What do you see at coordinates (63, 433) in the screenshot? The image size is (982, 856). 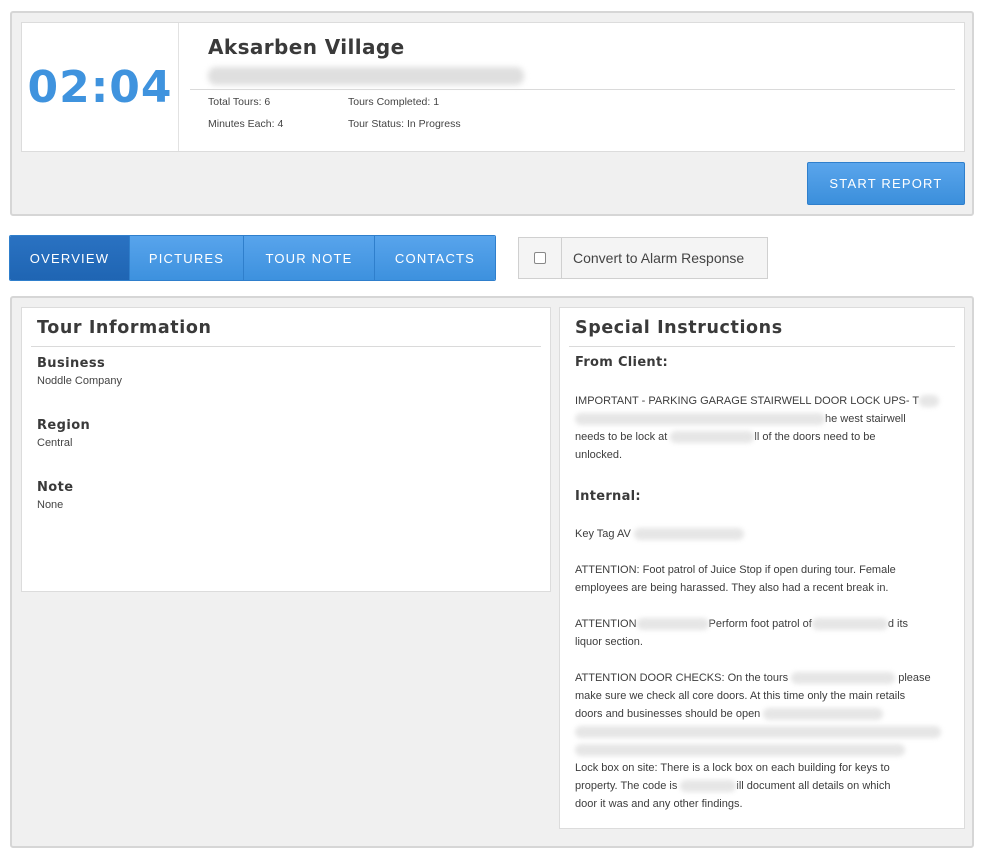 I see `field-region: Region Central` at bounding box center [63, 433].